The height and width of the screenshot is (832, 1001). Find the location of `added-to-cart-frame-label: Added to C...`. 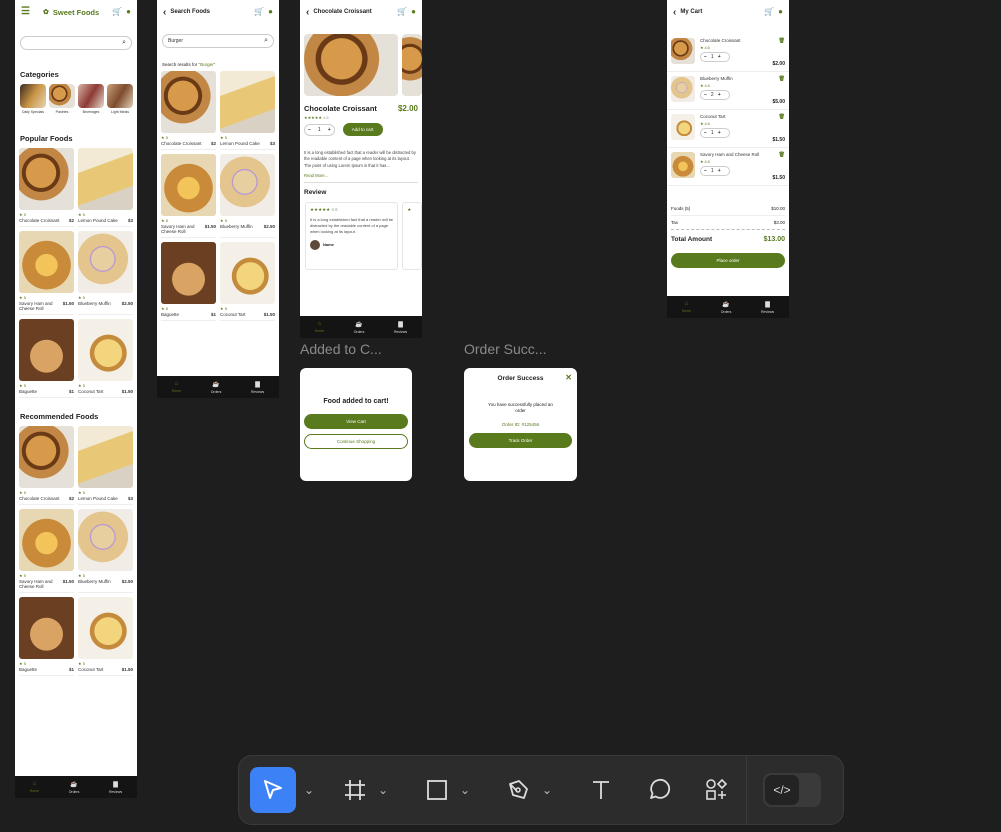

added-to-cart-frame-label: Added to C... is located at coordinates (341, 349).